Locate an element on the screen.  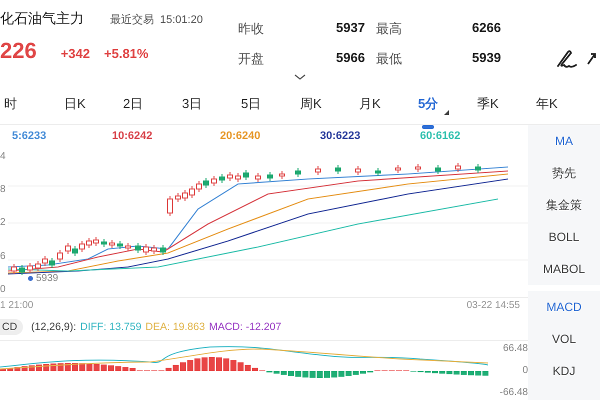
macd-value: MACD: -12.207 is located at coordinates (245, 326).